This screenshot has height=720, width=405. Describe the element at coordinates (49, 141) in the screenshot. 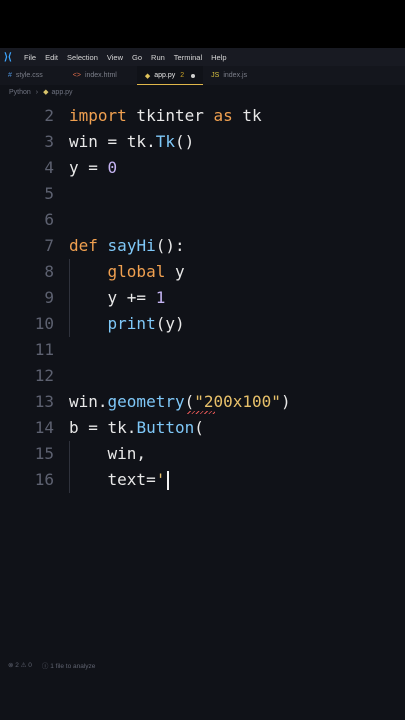

I see `line-number: 3` at that location.